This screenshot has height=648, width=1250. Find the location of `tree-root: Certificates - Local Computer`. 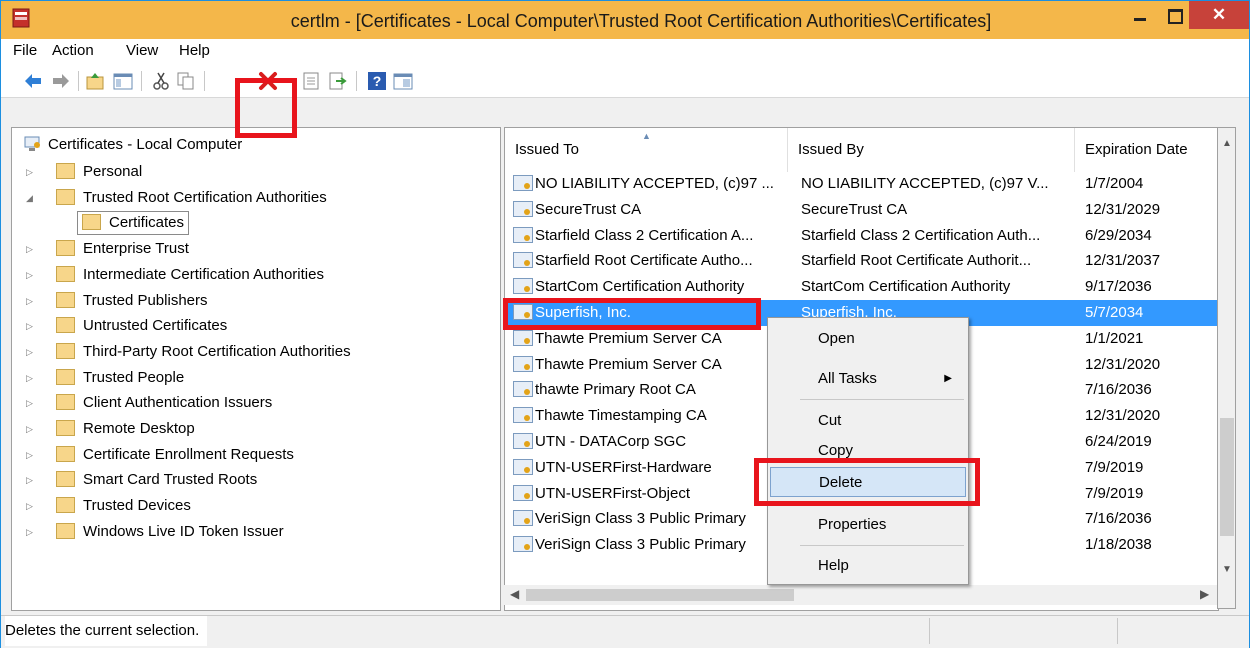

tree-root: Certificates - Local Computer is located at coordinates (133, 145).